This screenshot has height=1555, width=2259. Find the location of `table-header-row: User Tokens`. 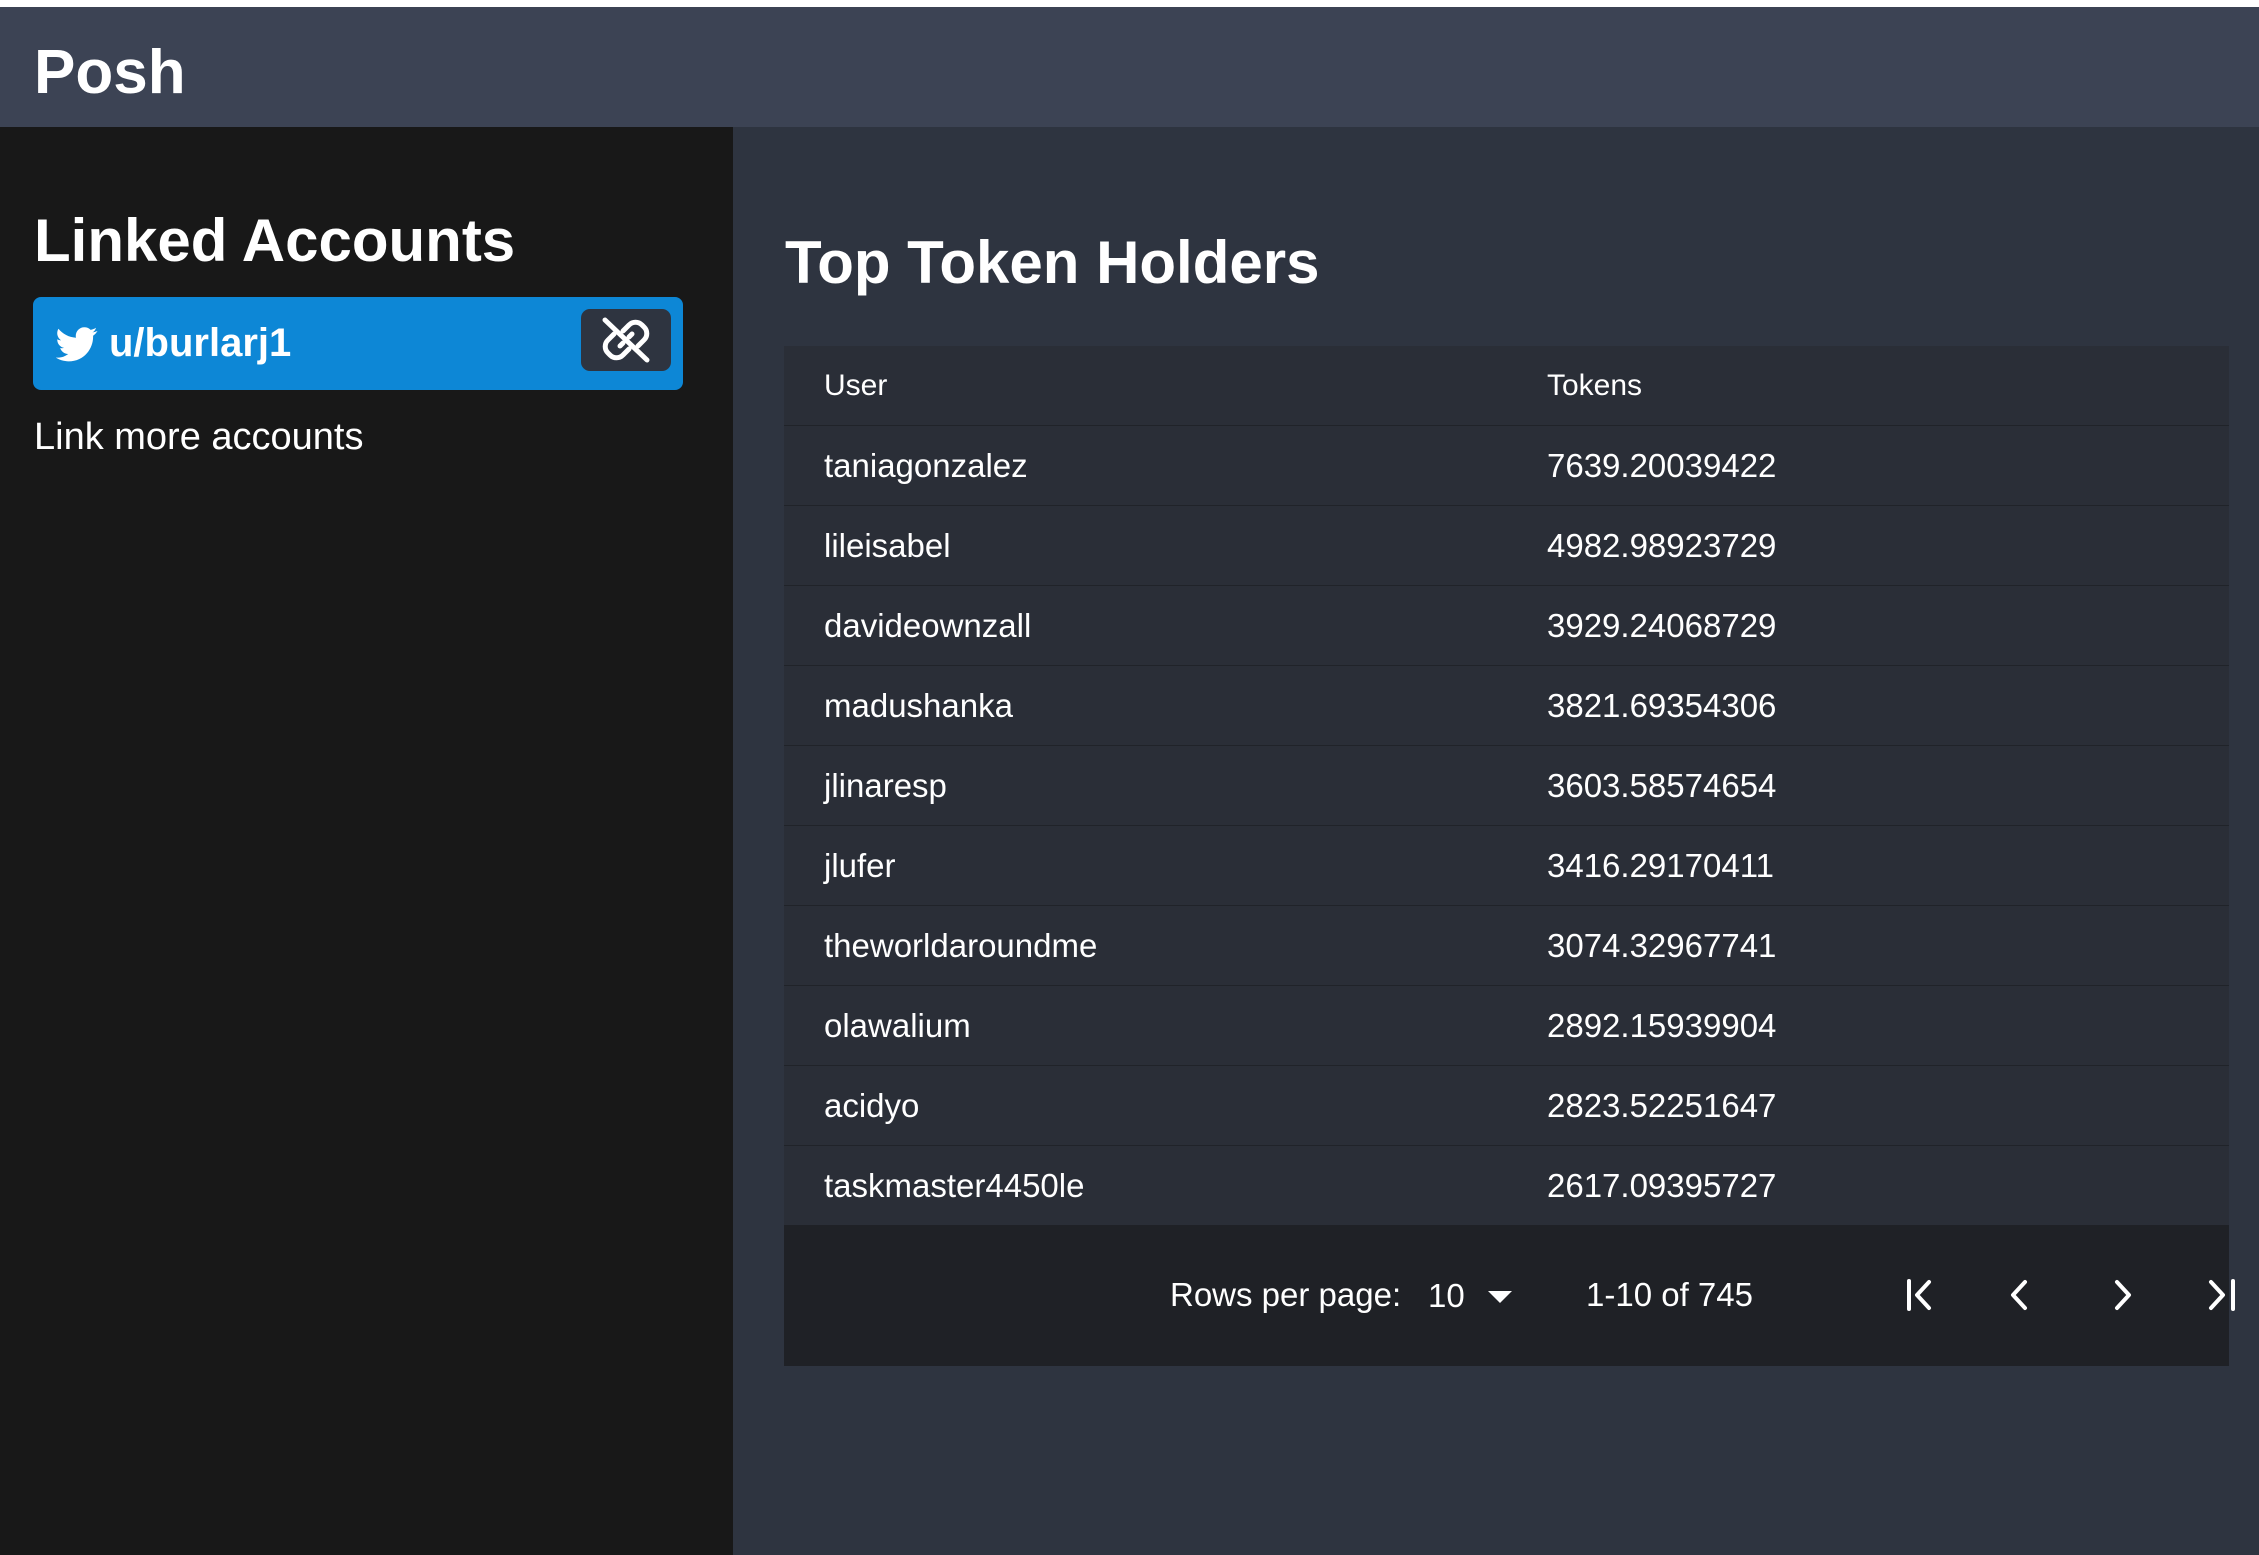

table-header-row: User Tokens is located at coordinates (1506, 386).